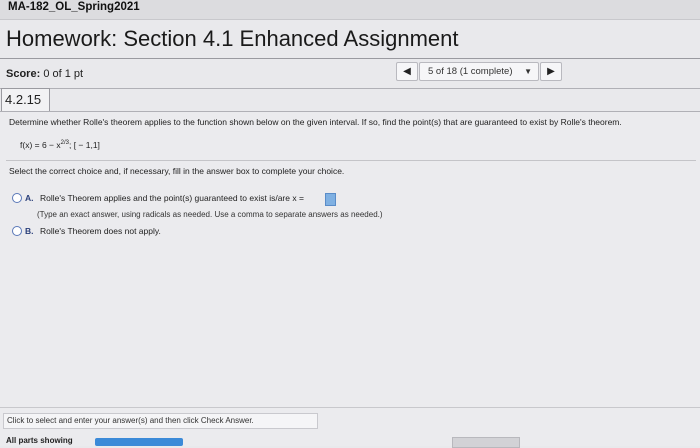 The width and height of the screenshot is (700, 448). Describe the element at coordinates (486, 442) in the screenshot. I see `footer-button-partial` at that location.